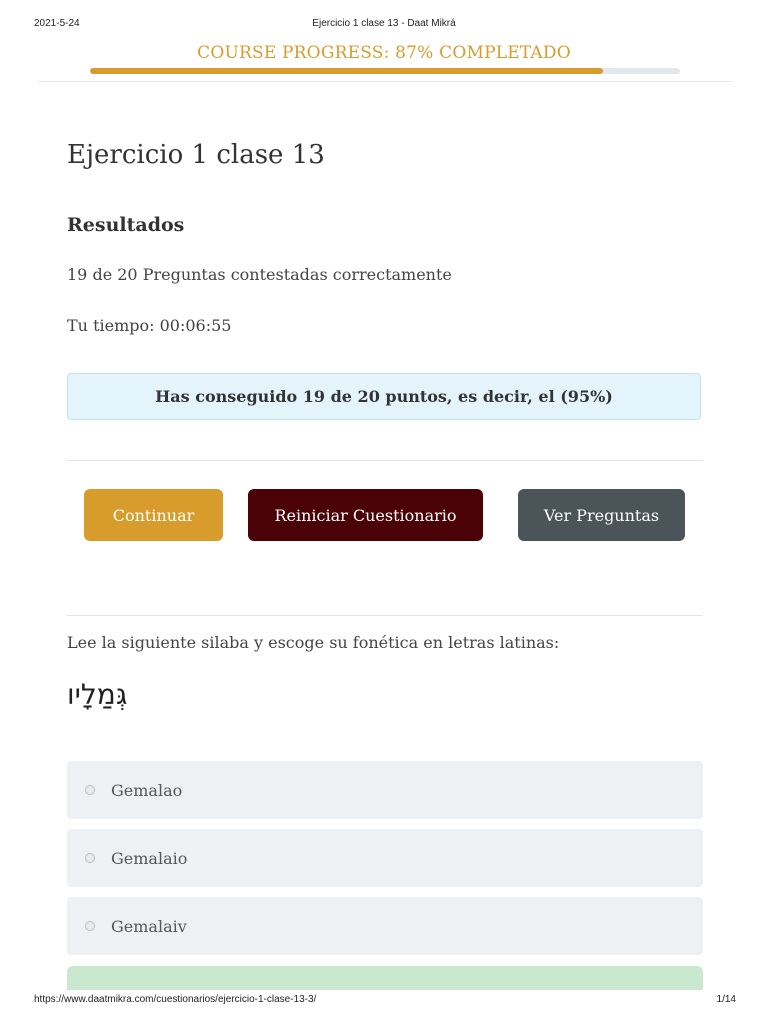 The height and width of the screenshot is (1024, 768). I want to click on page-title: Ejercicio 1 clase 13, so click(196, 155).